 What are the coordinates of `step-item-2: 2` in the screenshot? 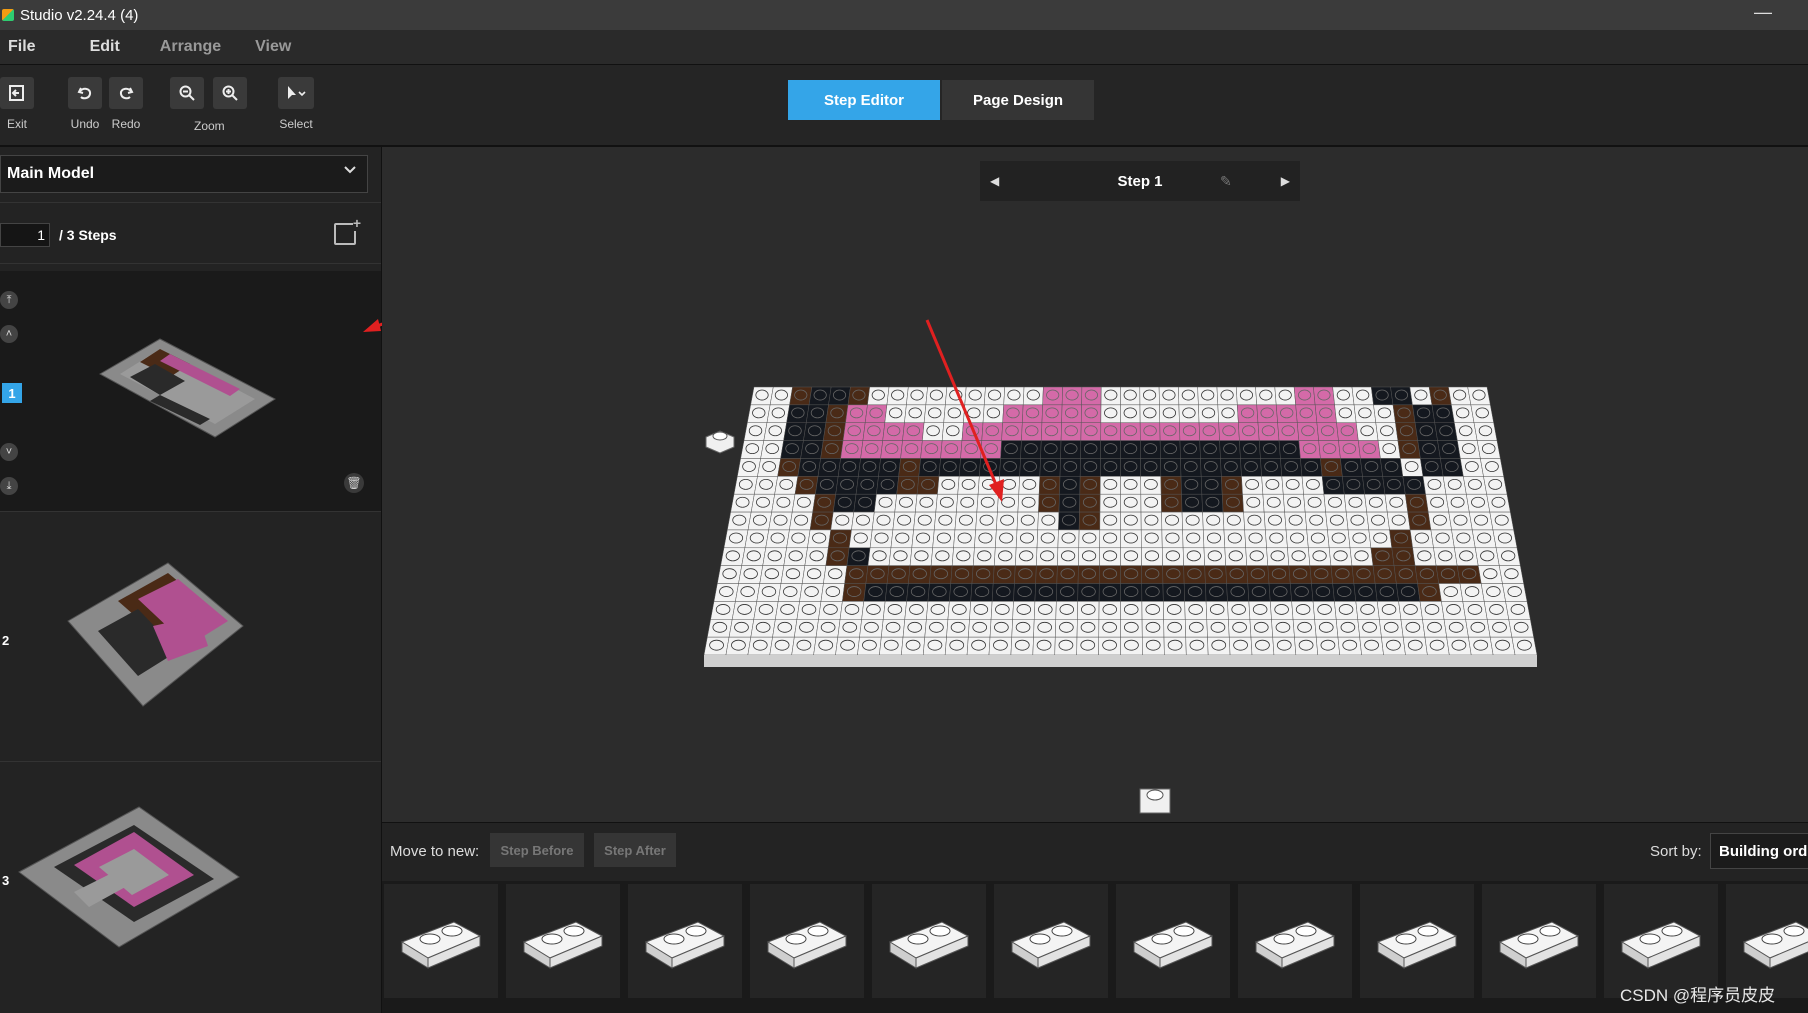 It's located at (190, 636).